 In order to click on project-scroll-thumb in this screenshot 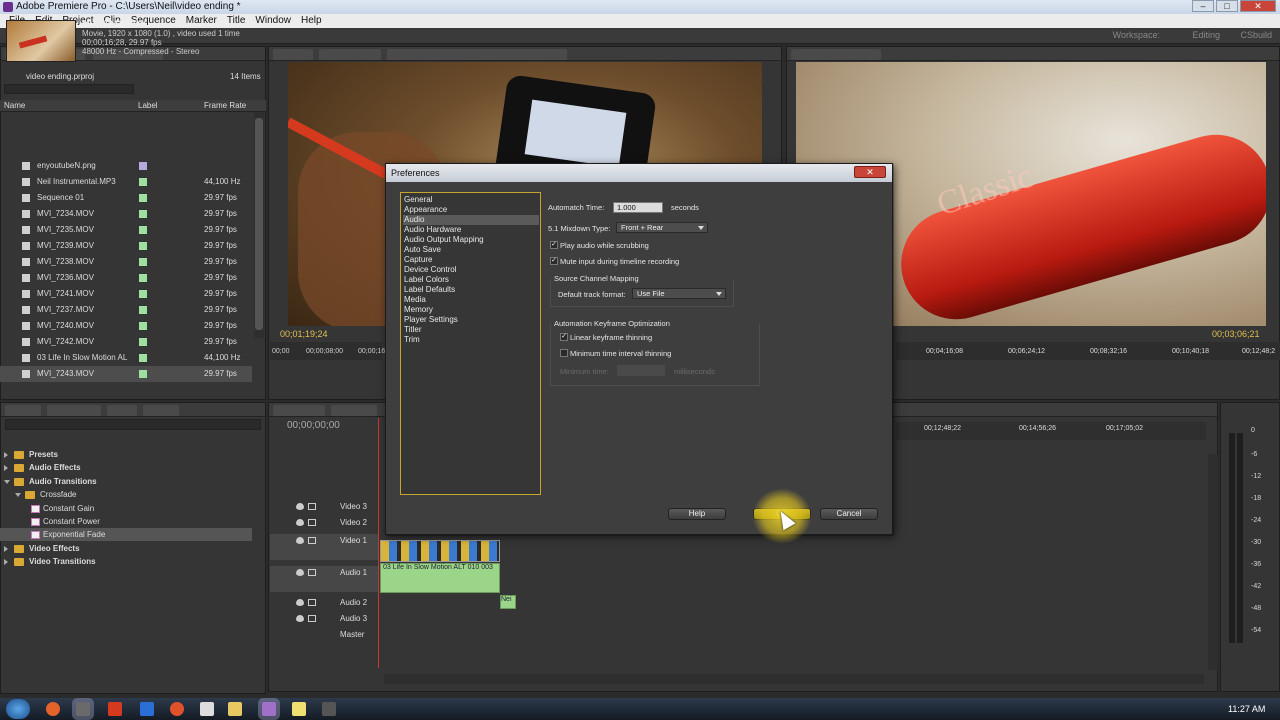, I will do `click(259, 224)`.